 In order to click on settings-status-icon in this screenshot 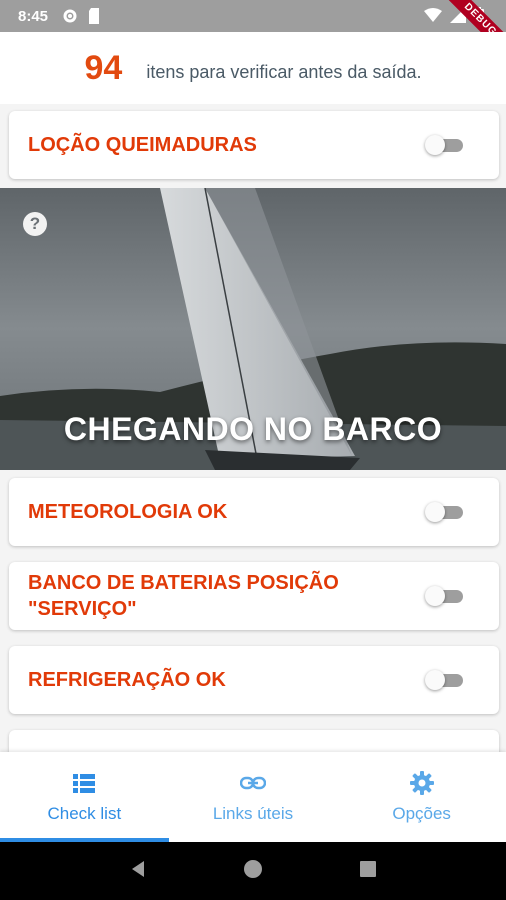, I will do `click(70, 16)`.